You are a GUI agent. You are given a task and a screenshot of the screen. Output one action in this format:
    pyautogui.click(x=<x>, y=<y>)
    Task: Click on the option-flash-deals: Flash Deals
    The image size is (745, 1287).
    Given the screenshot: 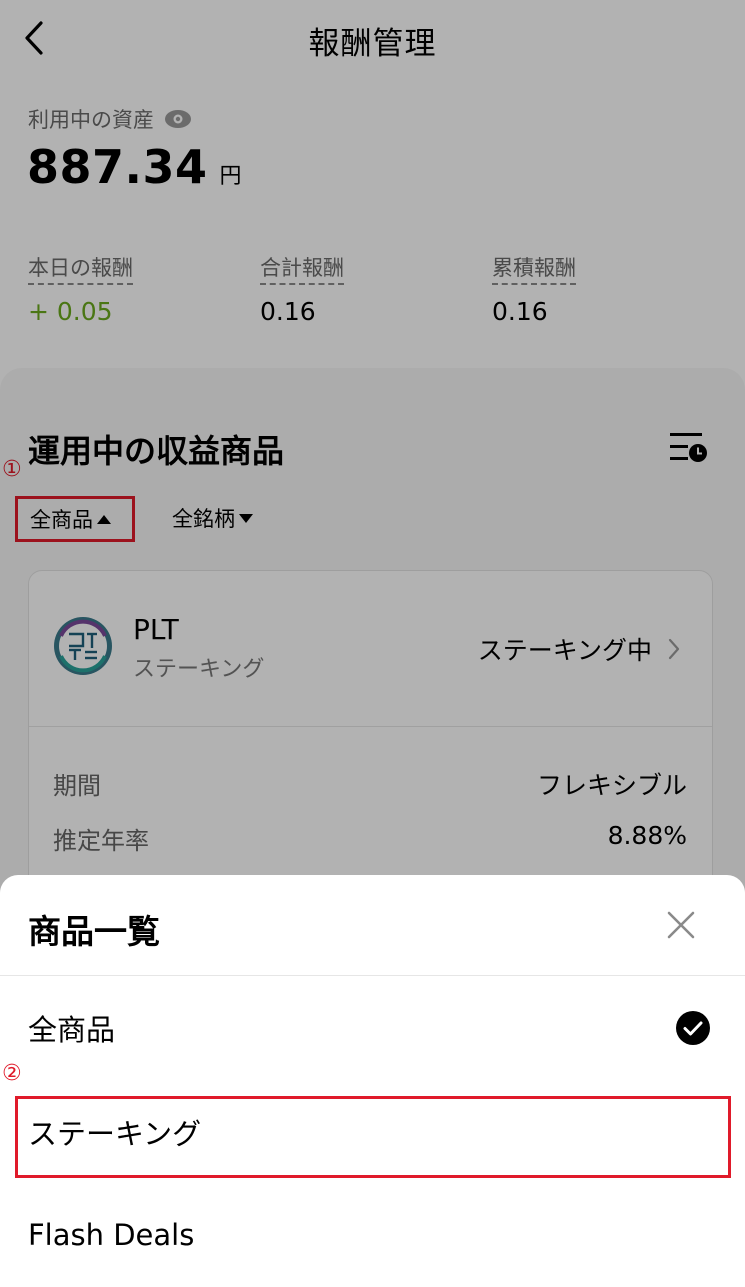 What is the action you would take?
    pyautogui.click(x=111, y=1235)
    